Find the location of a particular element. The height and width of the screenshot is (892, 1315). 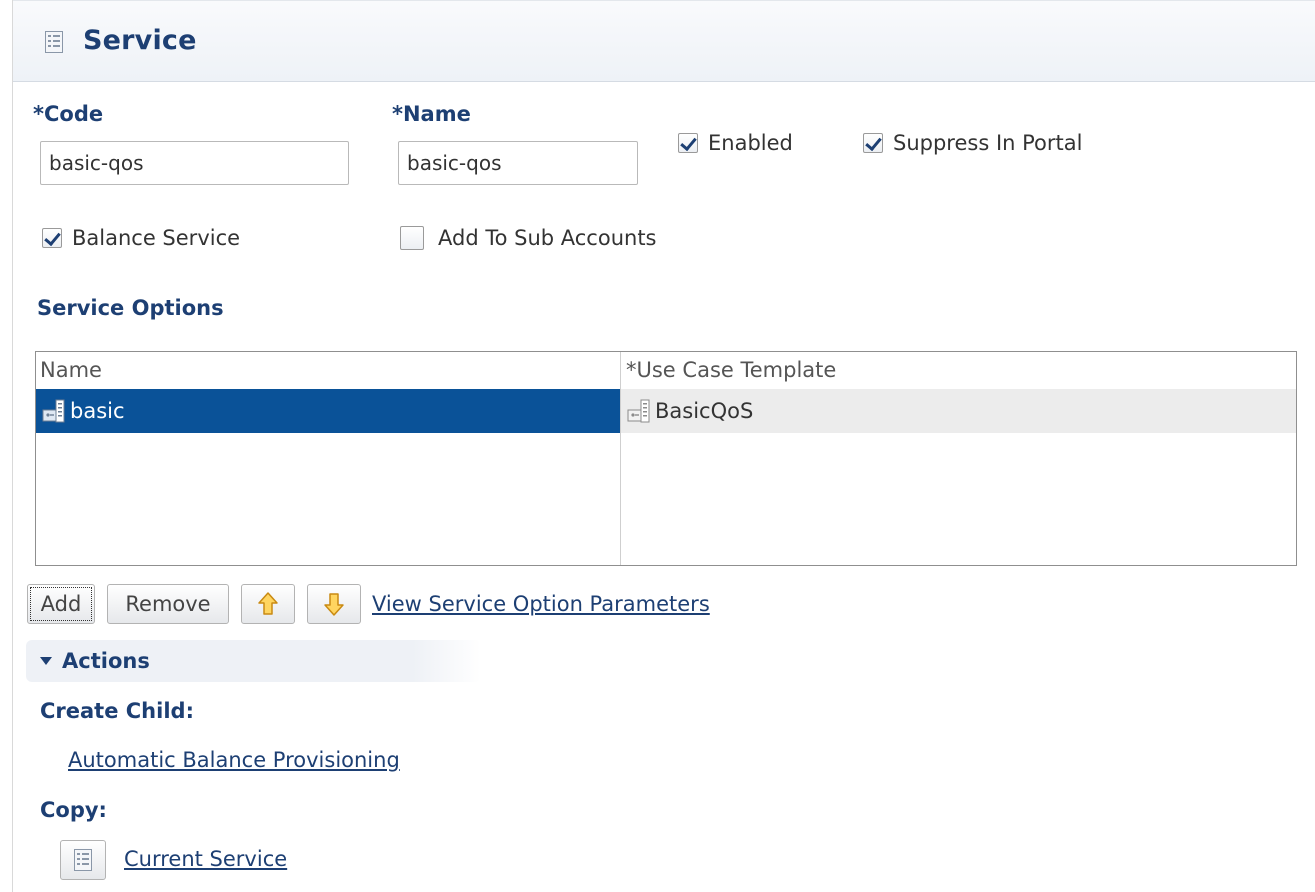

copy-label: Copy: is located at coordinates (73, 810).